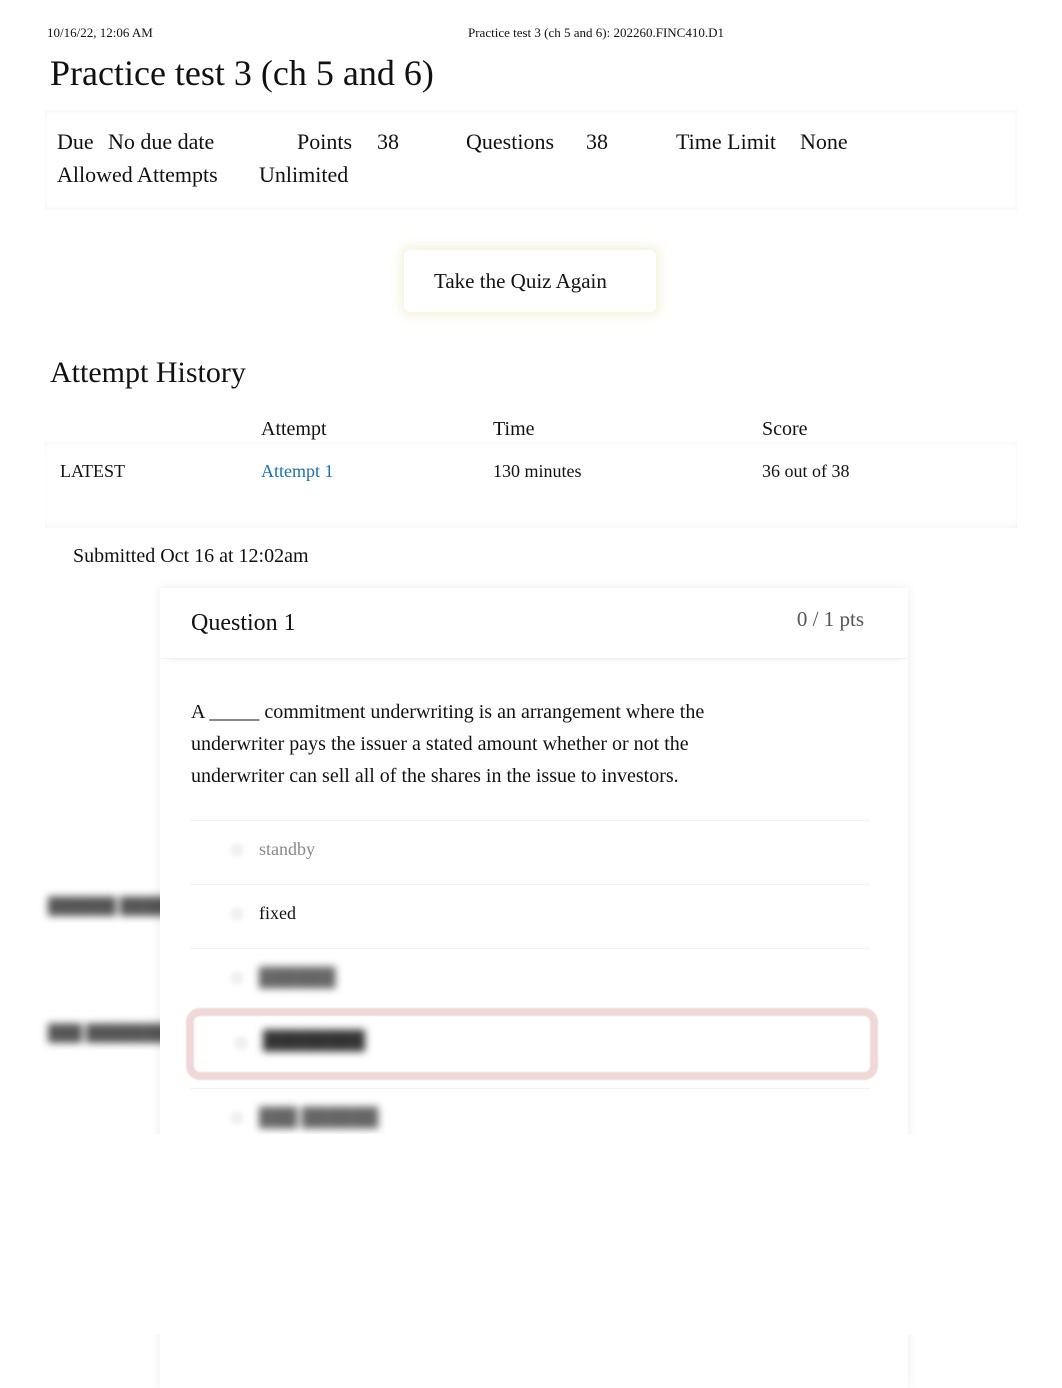 This screenshot has height=1388, width=1062. Describe the element at coordinates (297, 471) in the screenshot. I see `attempt-1-link: Attempt 1` at that location.